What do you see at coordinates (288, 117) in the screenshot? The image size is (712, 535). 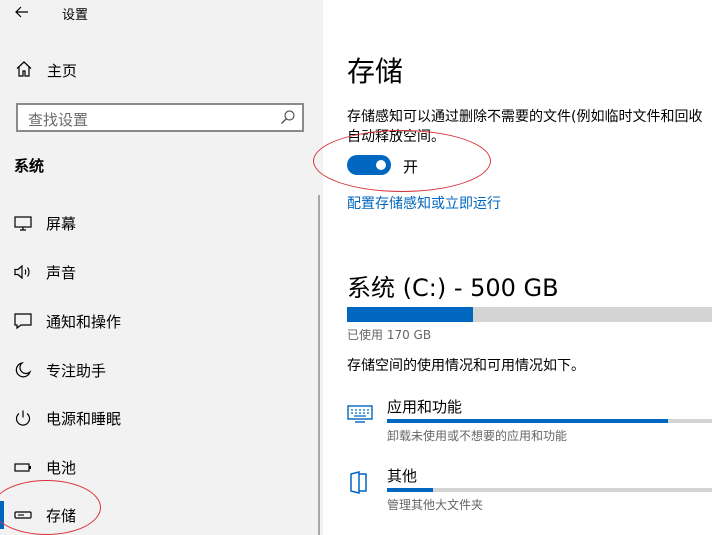 I see `search-icon` at bounding box center [288, 117].